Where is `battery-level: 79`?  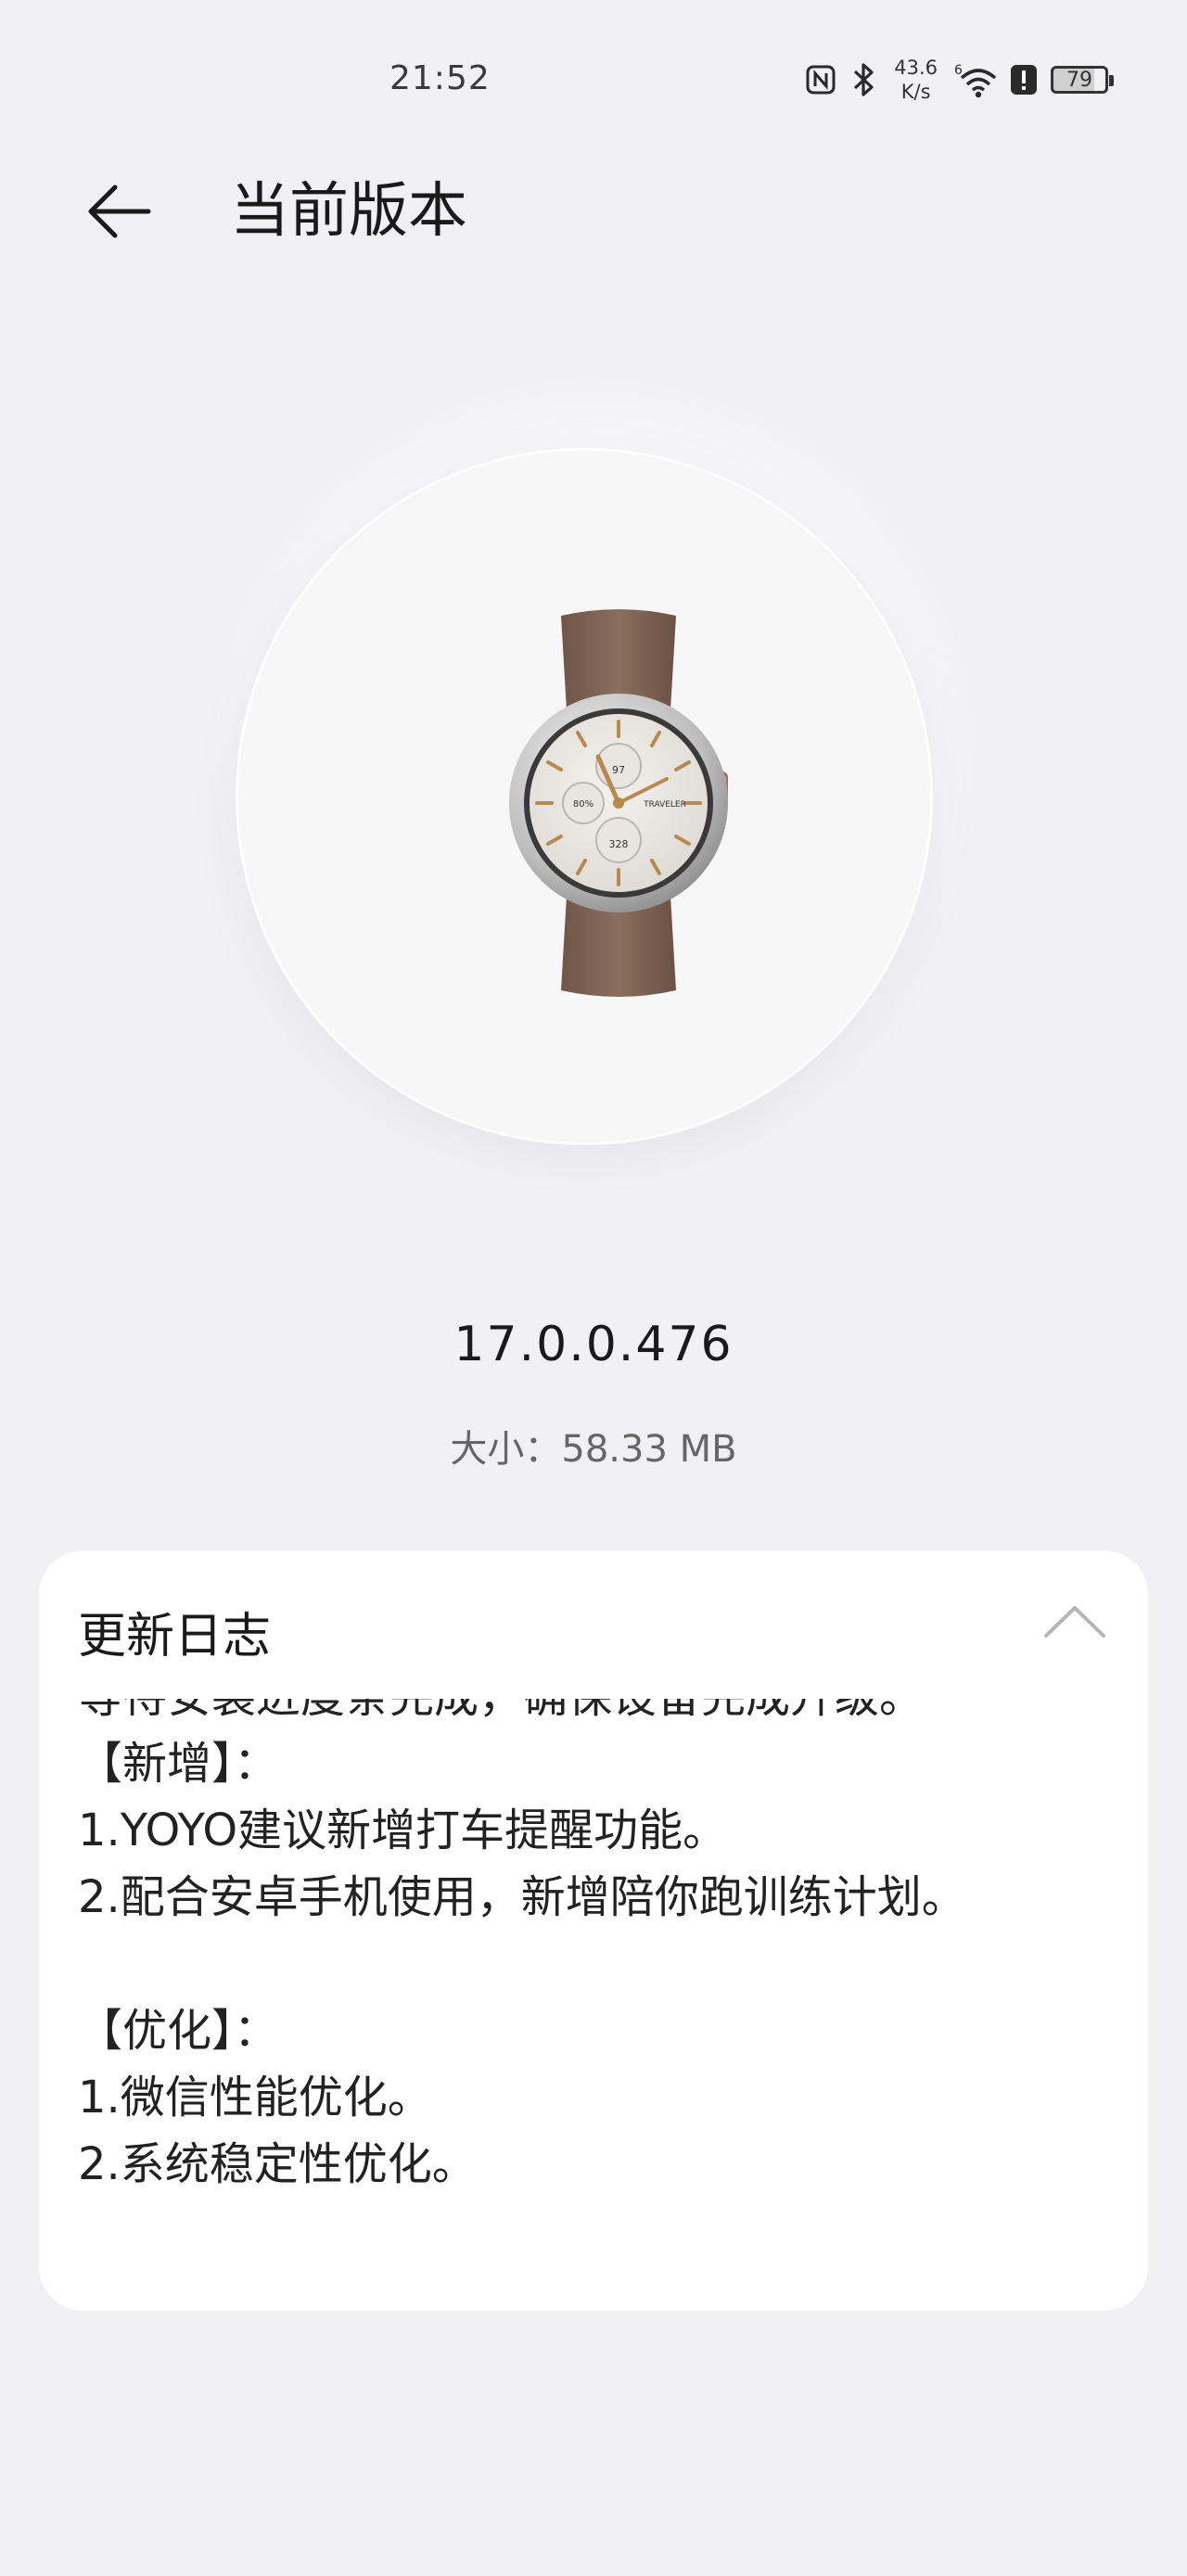
battery-level: 79 is located at coordinates (1079, 80).